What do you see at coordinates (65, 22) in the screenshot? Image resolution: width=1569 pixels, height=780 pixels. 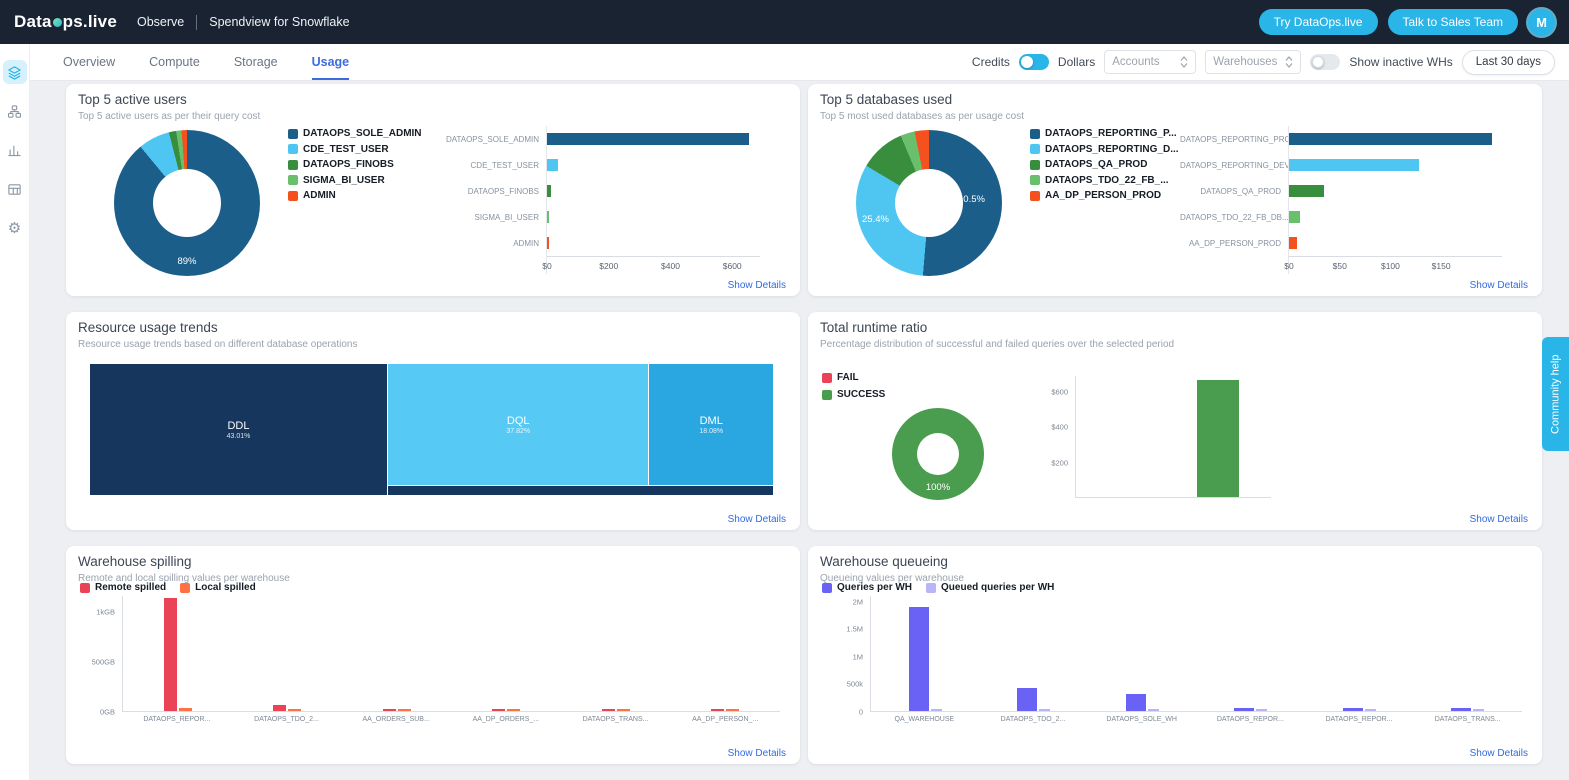 I see `logo: Data ps.live` at bounding box center [65, 22].